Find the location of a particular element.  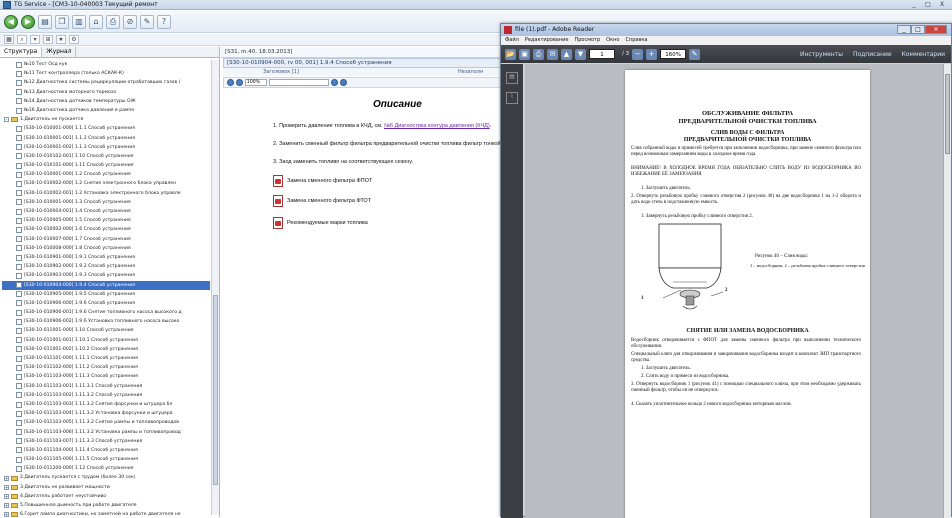

bookmark-icon: ★ is located at coordinates (61, 39).